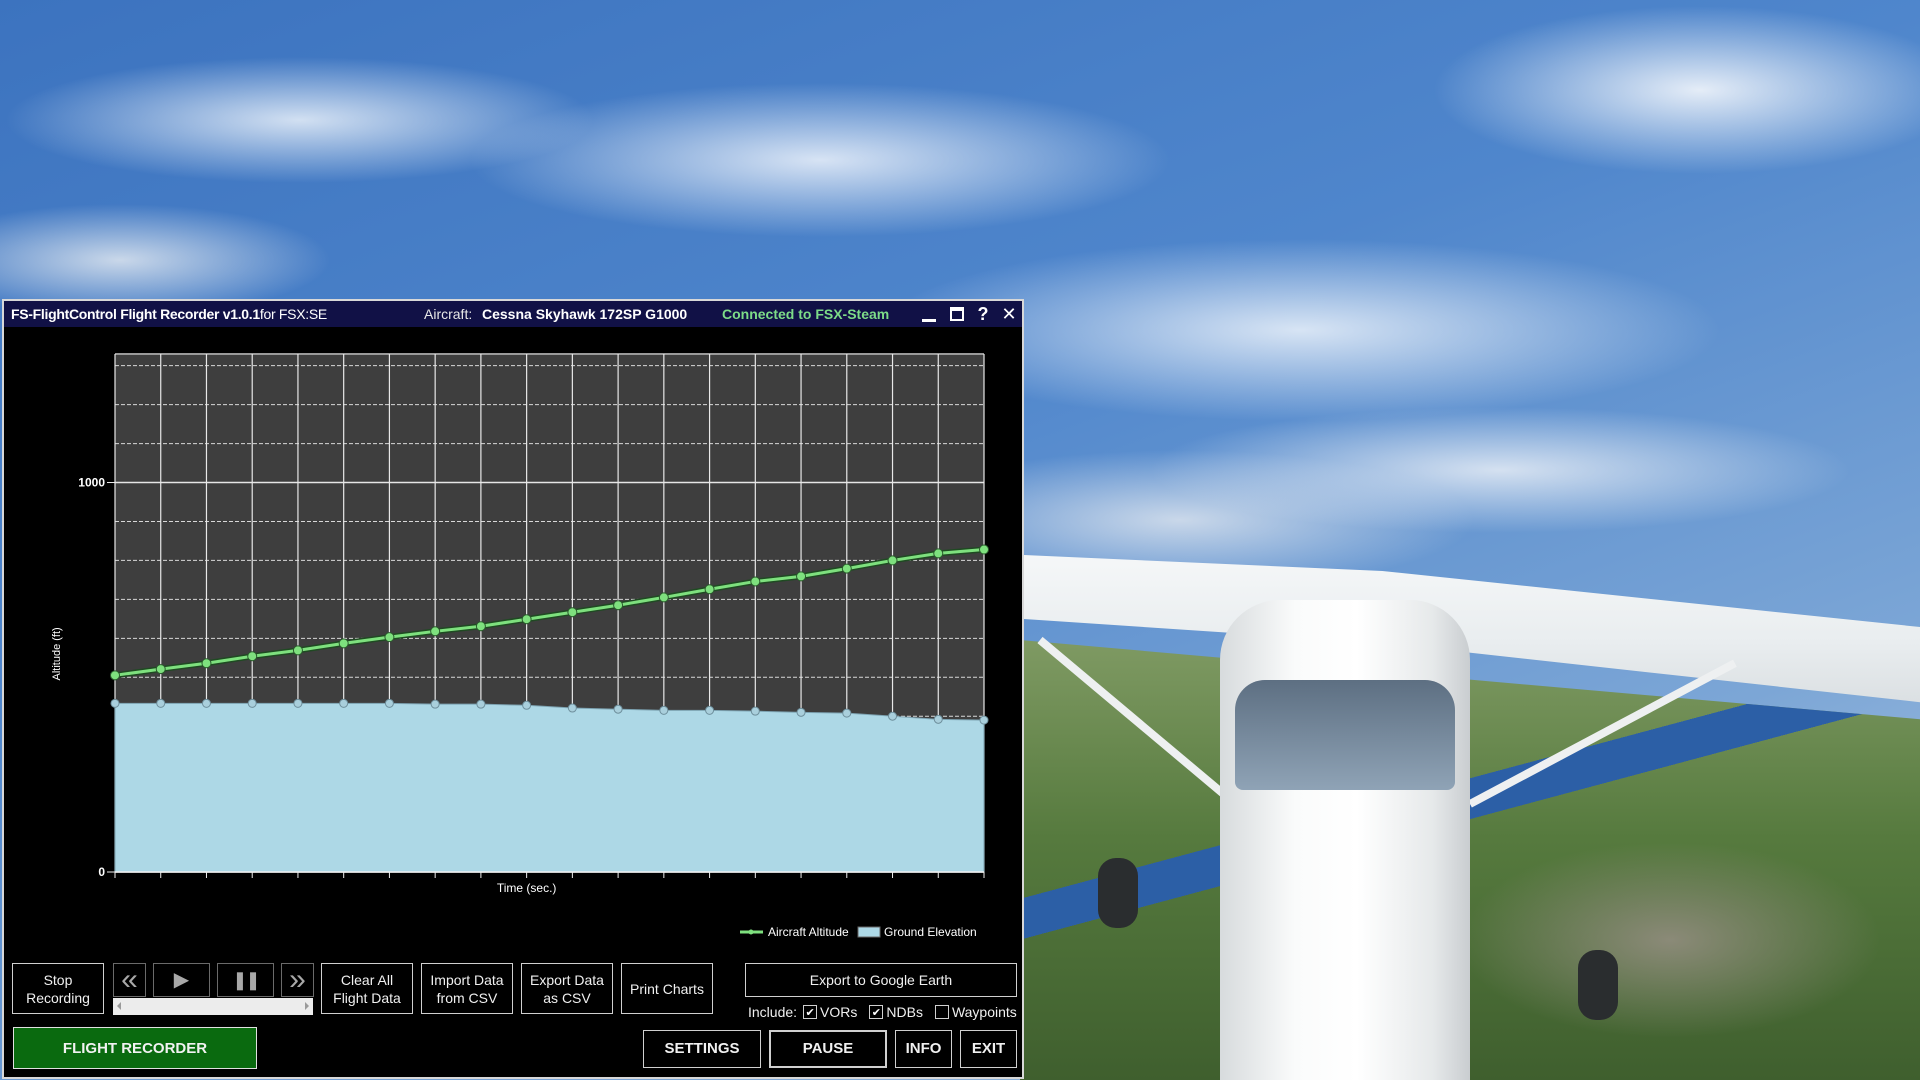 Image resolution: width=1920 pixels, height=1080 pixels. Describe the element at coordinates (1118, 893) in the screenshot. I see `landing-gear-wheel-left` at that location.